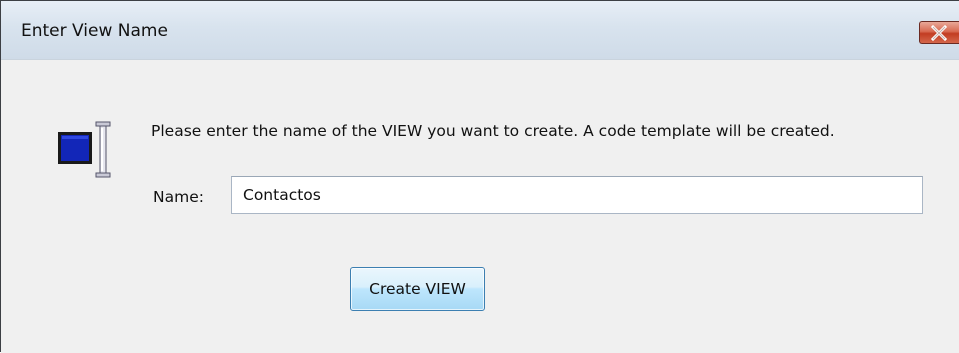 This screenshot has width=959, height=353. What do you see at coordinates (178, 197) in the screenshot?
I see `name-label: Name:` at bounding box center [178, 197].